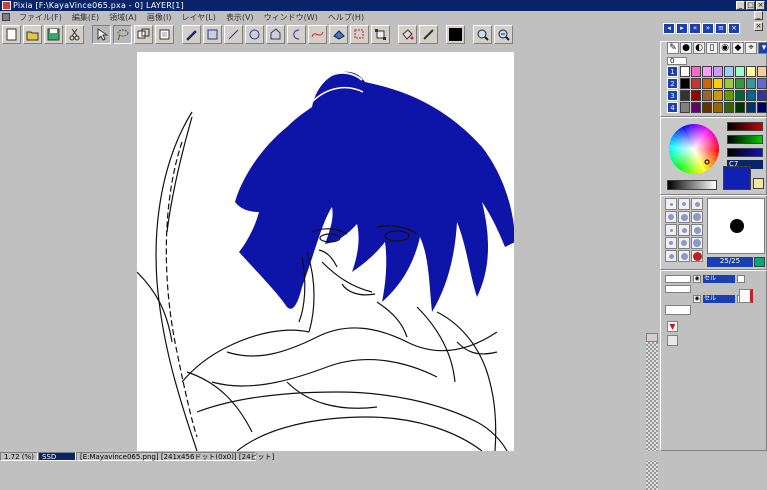 The height and width of the screenshot is (490, 767). Describe the element at coordinates (428, 34) in the screenshot. I see `brush-icon` at that location.